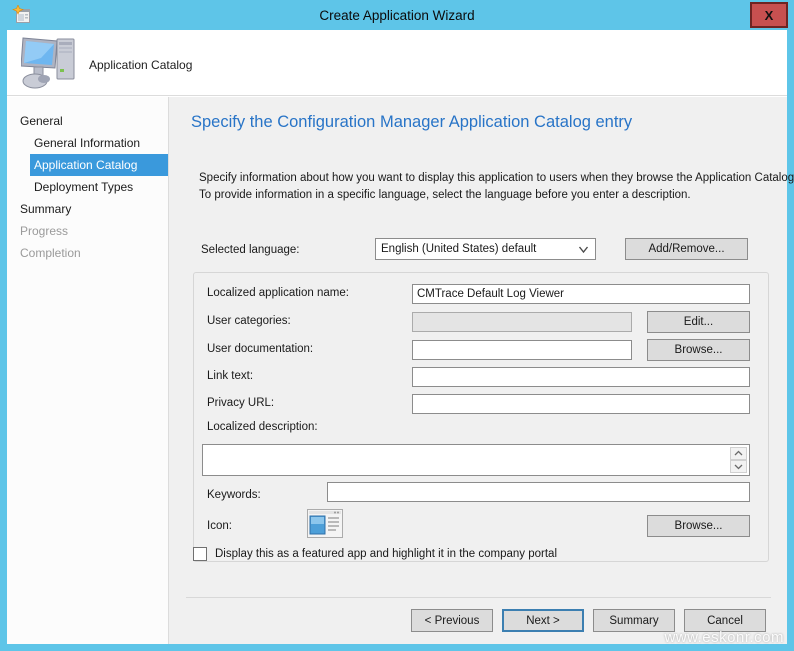 The image size is (794, 651). What do you see at coordinates (769, 15) in the screenshot?
I see `close-button: X` at bounding box center [769, 15].